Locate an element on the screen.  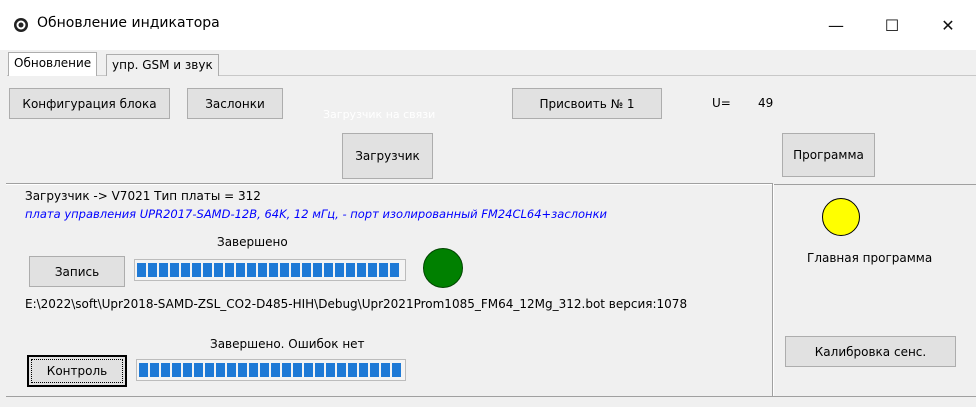
write-status: Завершено is located at coordinates (252, 242).